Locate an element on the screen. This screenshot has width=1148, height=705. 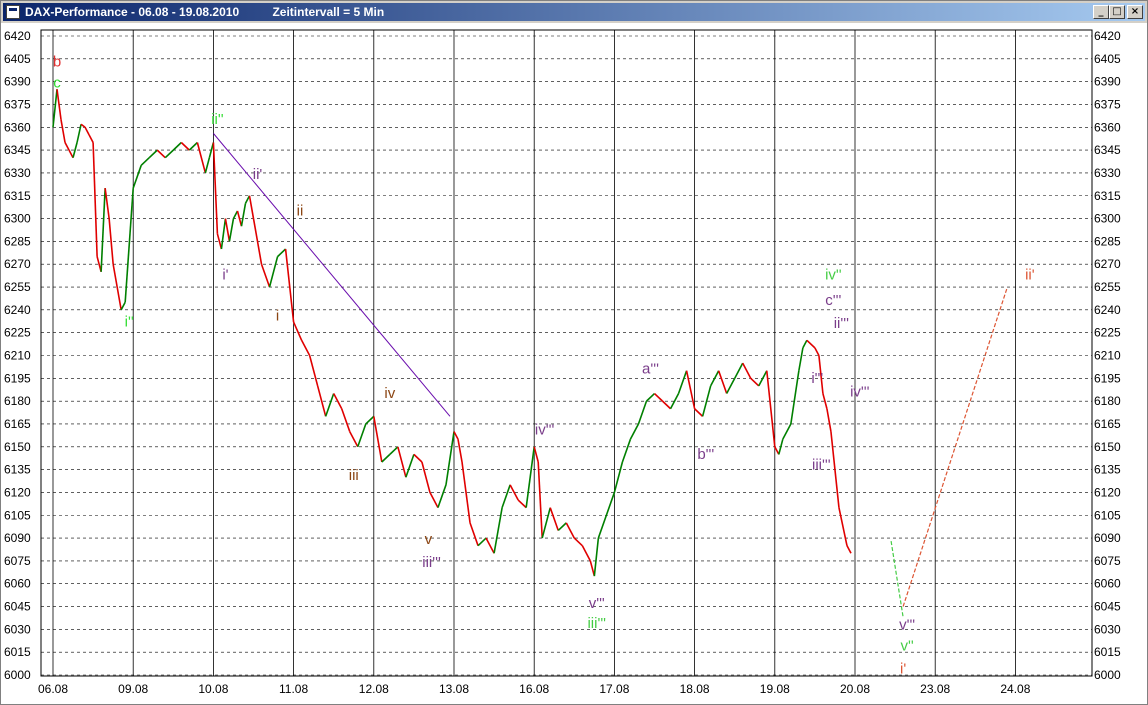
y-tick-label: 6240 is located at coordinates (17, 310).